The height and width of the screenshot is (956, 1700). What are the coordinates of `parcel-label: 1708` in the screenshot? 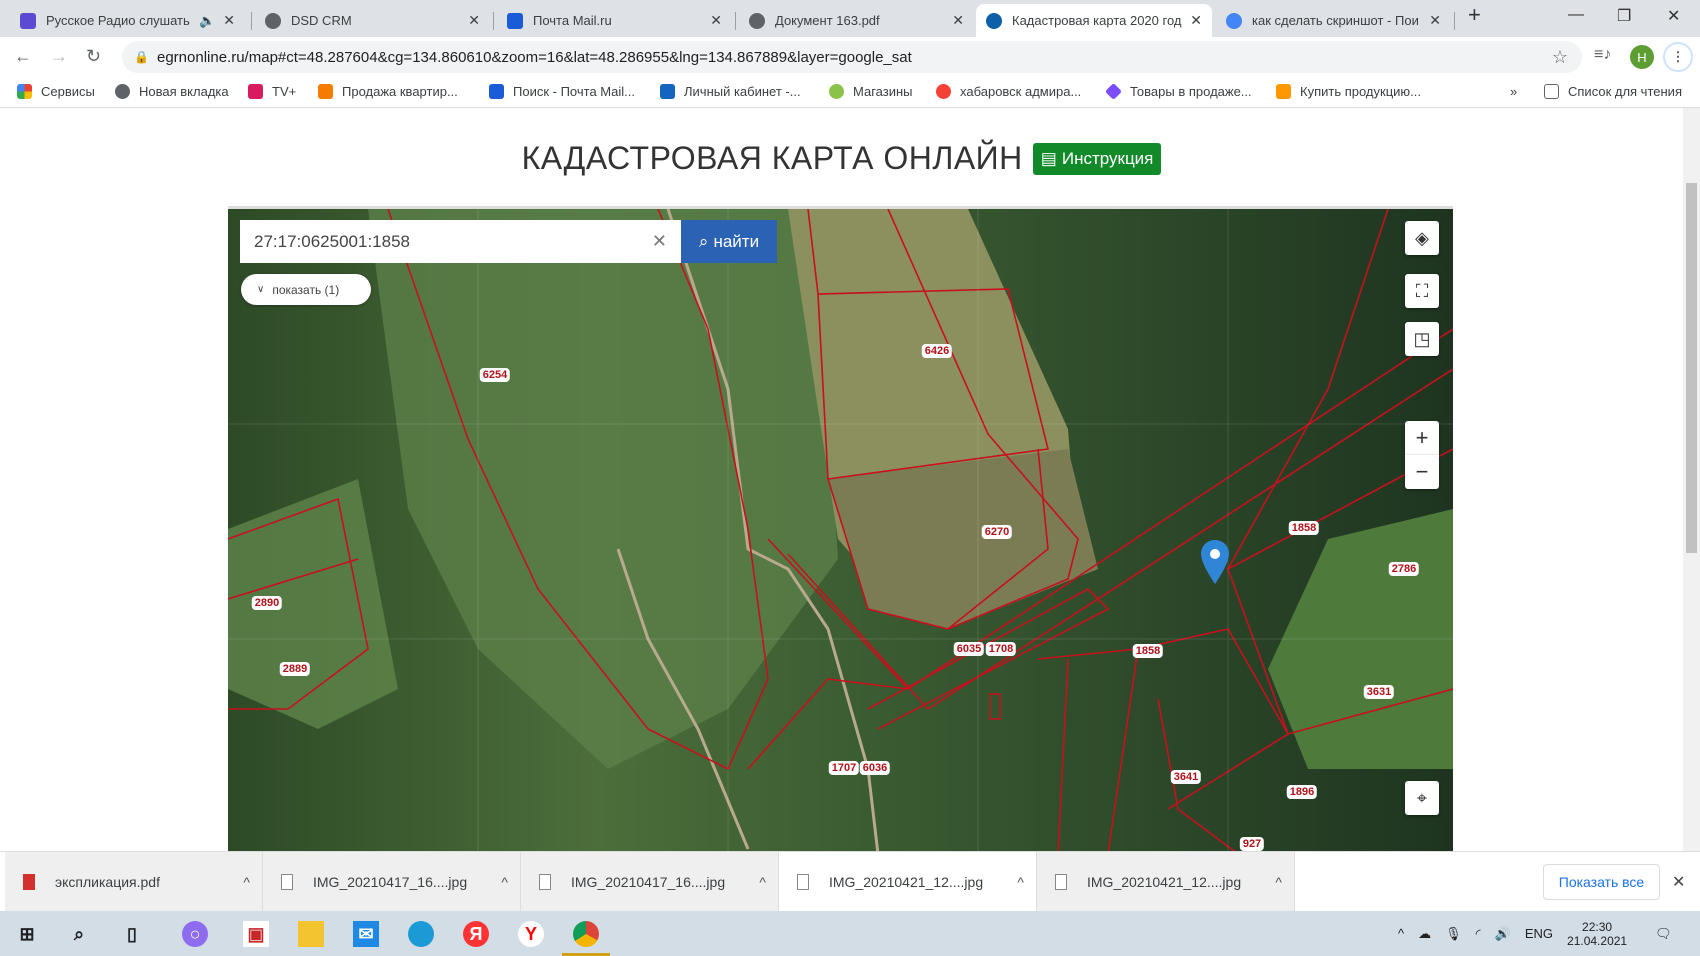 It's located at (1001, 649).